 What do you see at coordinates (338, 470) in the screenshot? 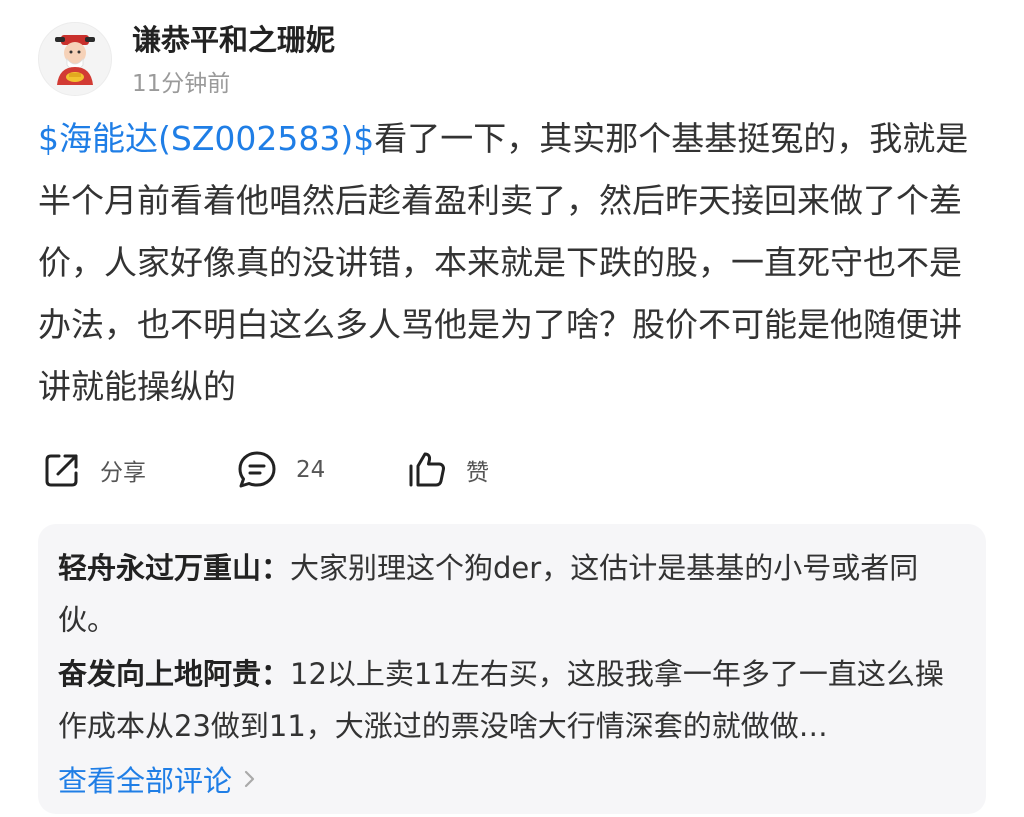
I see `action-bar: 分享 24 赞` at bounding box center [338, 470].